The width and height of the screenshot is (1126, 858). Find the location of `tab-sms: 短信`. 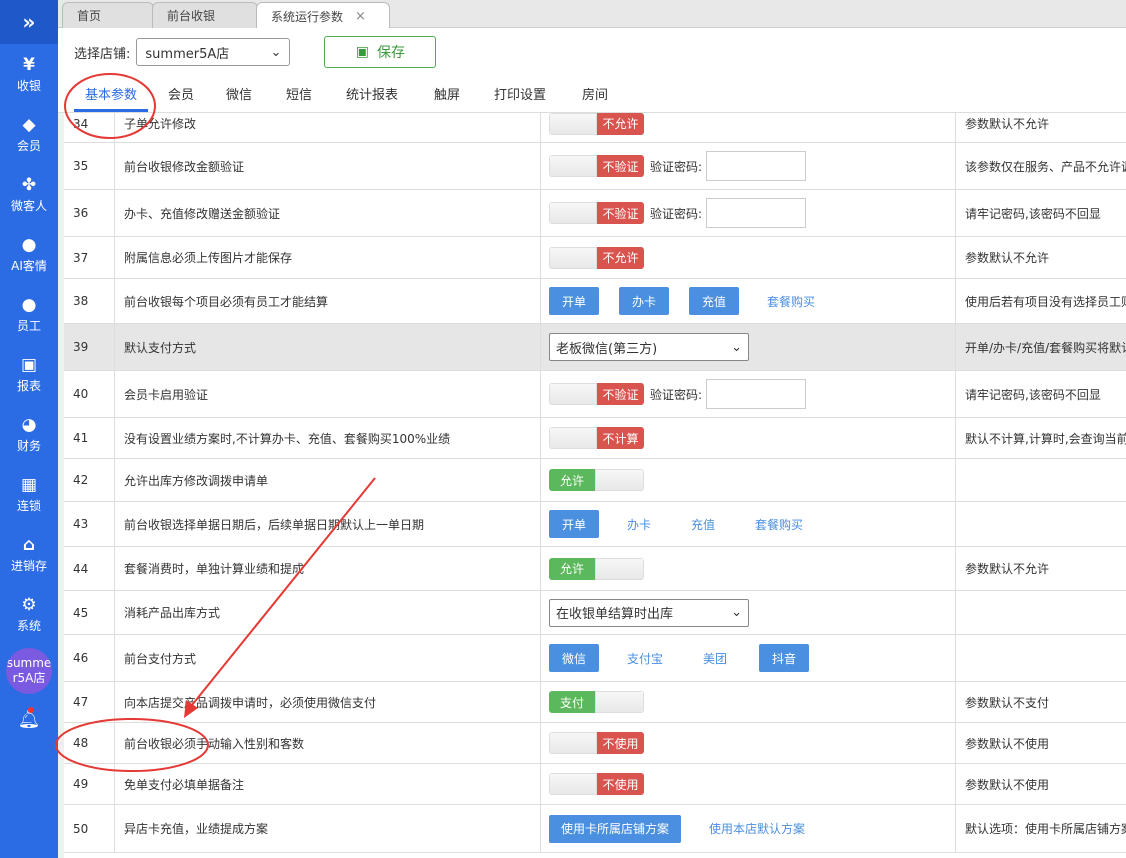

tab-sms: 短信 is located at coordinates (299, 98).